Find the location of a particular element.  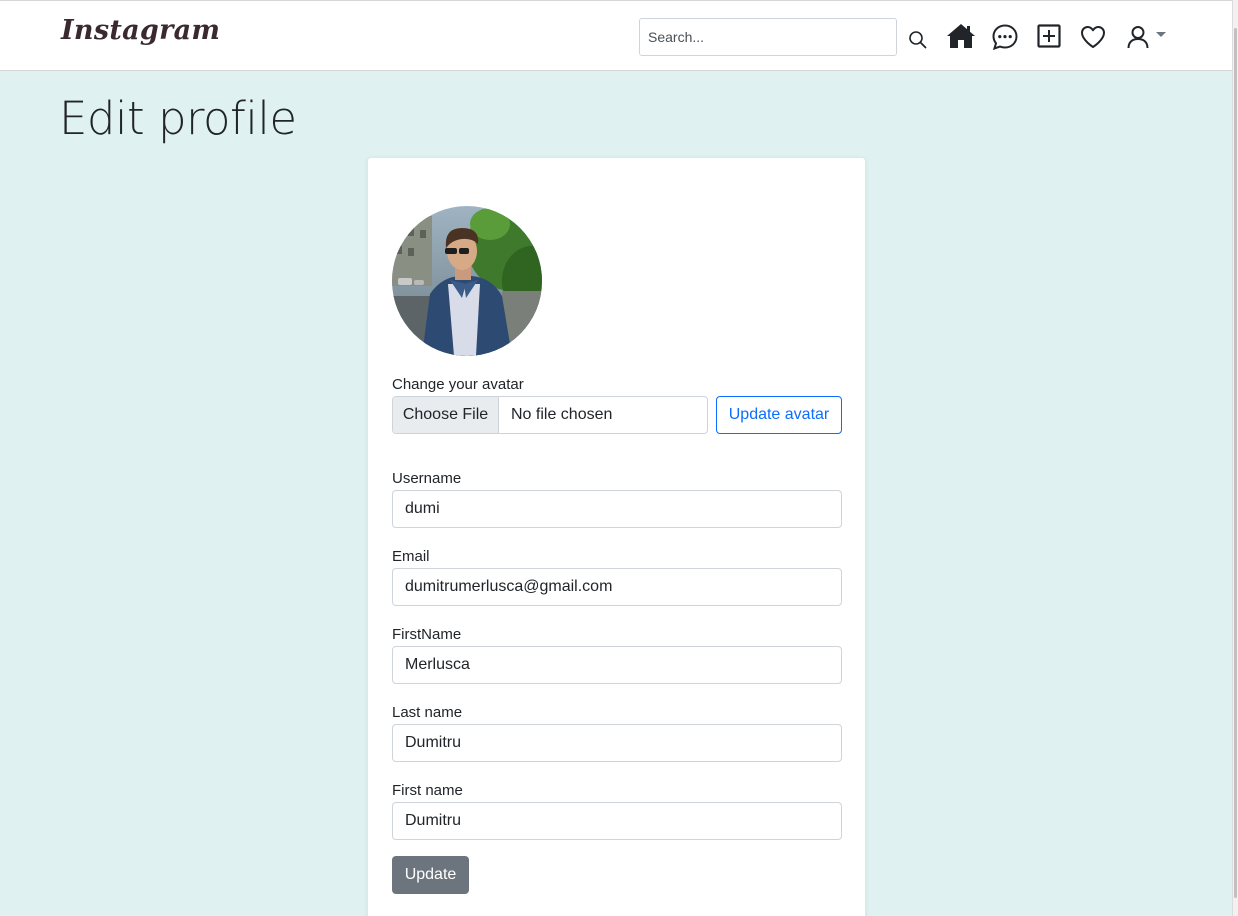

choose-file-button: Choose File is located at coordinates (446, 415).